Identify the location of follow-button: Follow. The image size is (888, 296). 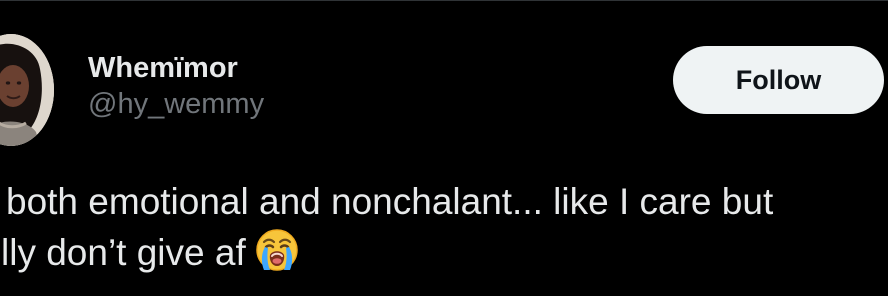
(778, 80).